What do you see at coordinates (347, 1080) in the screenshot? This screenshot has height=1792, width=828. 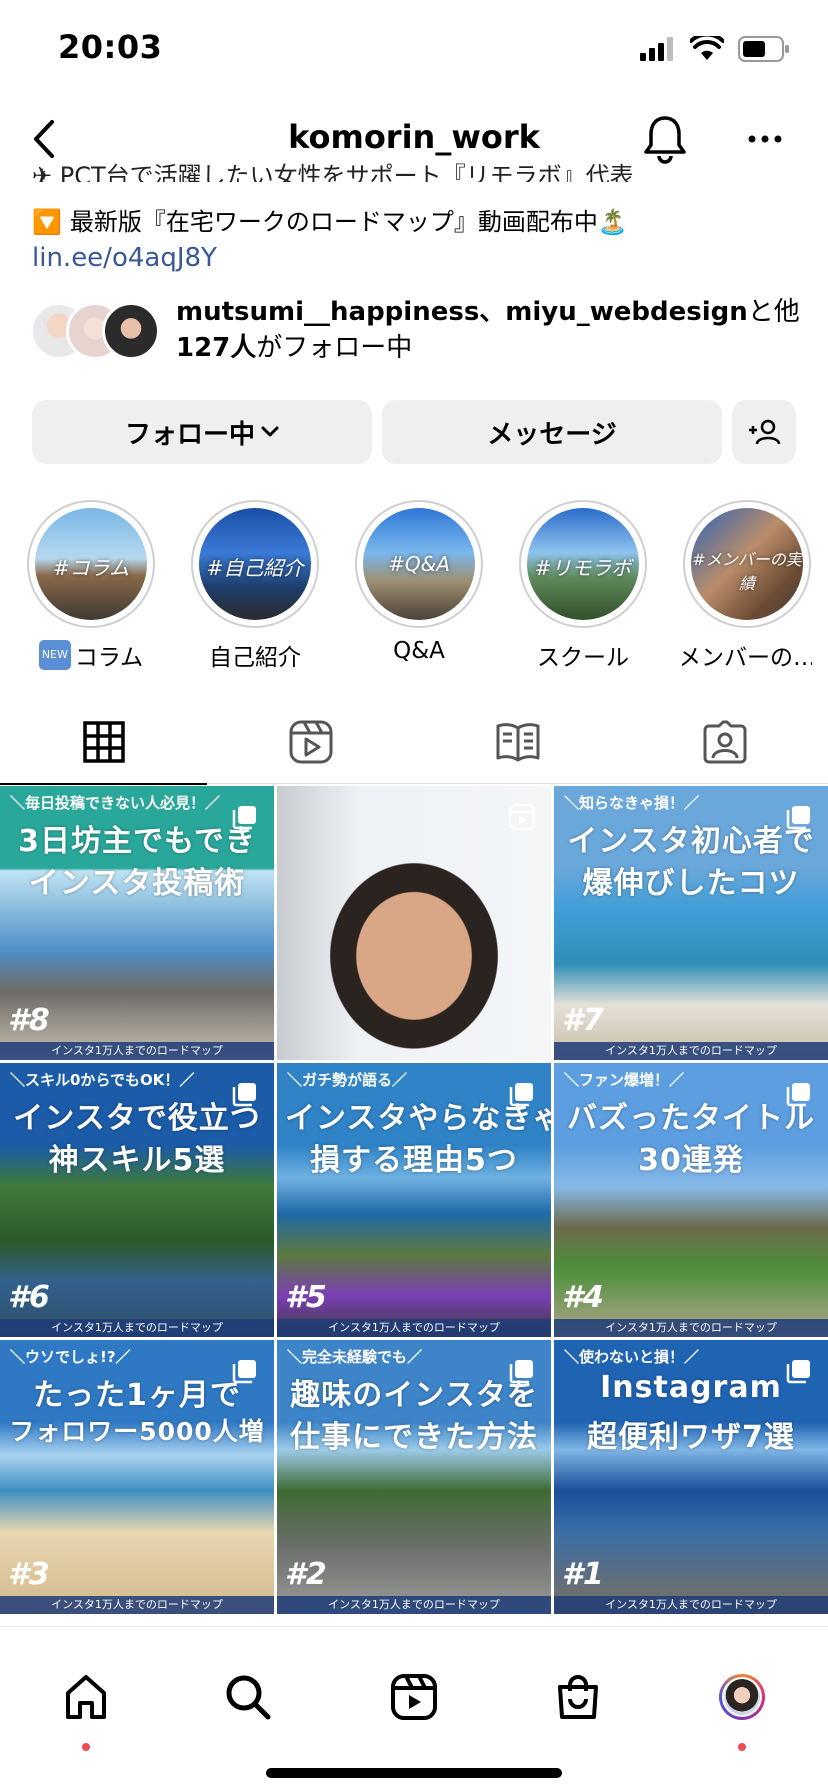 I see `post-subtitle: ＼ガチ勢が語る／` at bounding box center [347, 1080].